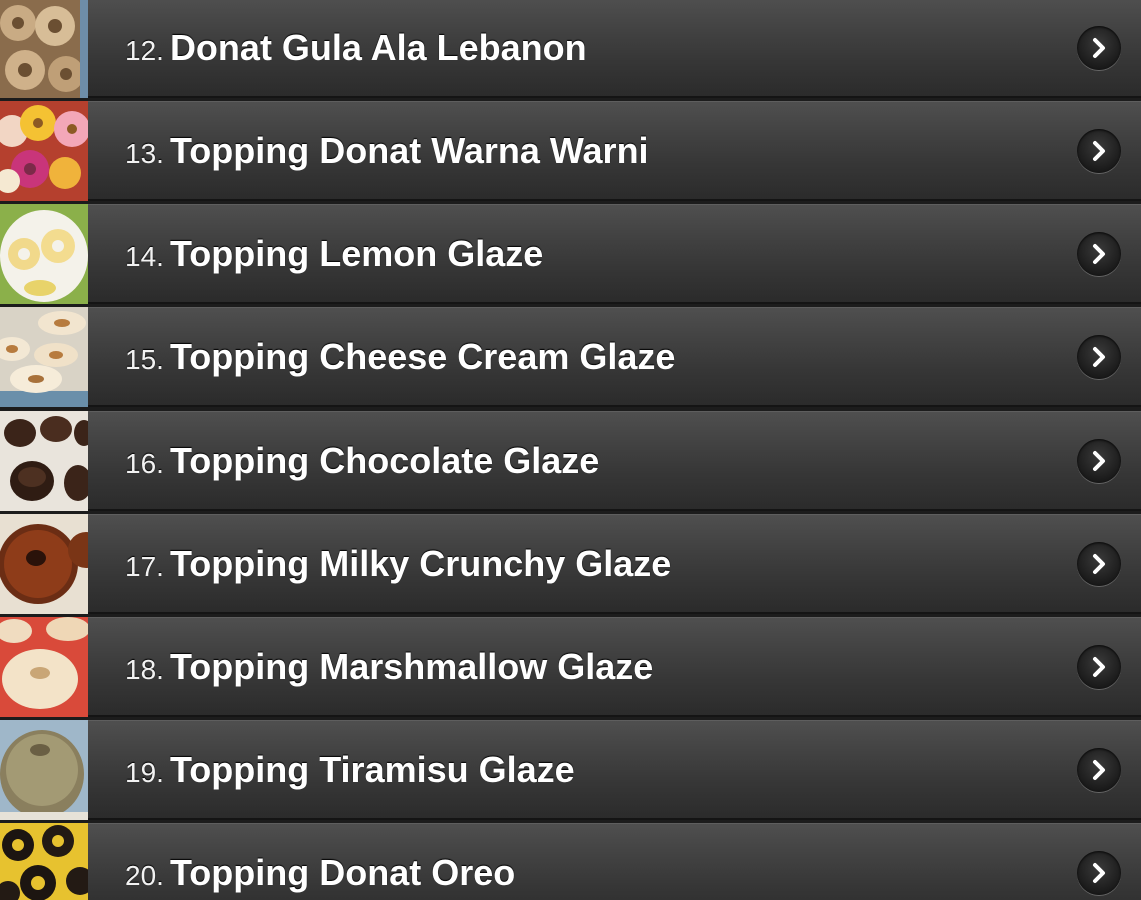 This screenshot has width=1141, height=900. Describe the element at coordinates (144, 772) in the screenshot. I see `item-number: 19.` at that location.